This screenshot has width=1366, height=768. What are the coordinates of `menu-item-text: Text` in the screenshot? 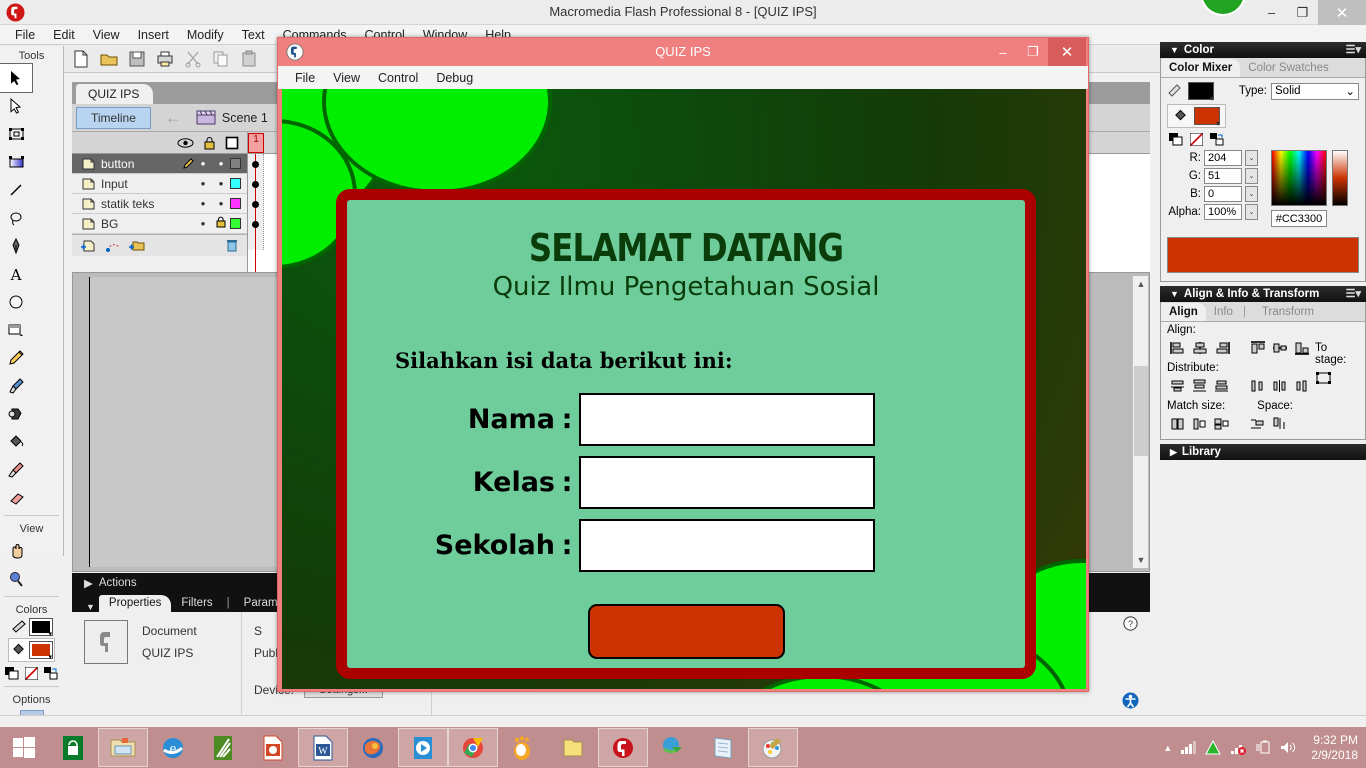 It's located at (253, 35).